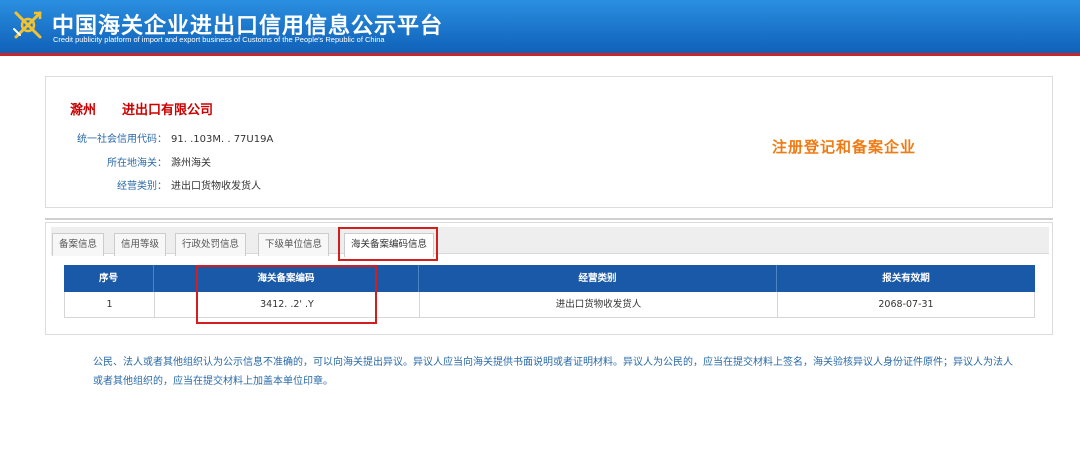 This screenshot has height=452, width=1080. Describe the element at coordinates (550, 242) in the screenshot. I see `tab-strip: 备案信息 信用等级 行政处罚信息 下级单位信息 海关备案编码信息` at that location.